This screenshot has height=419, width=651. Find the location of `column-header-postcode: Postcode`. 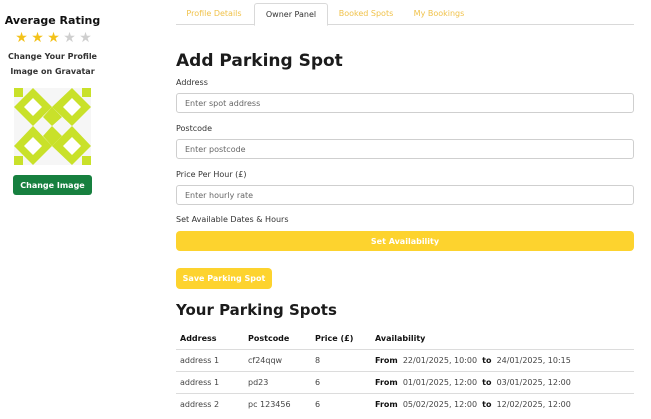

column-header-postcode: Postcode is located at coordinates (269, 338).